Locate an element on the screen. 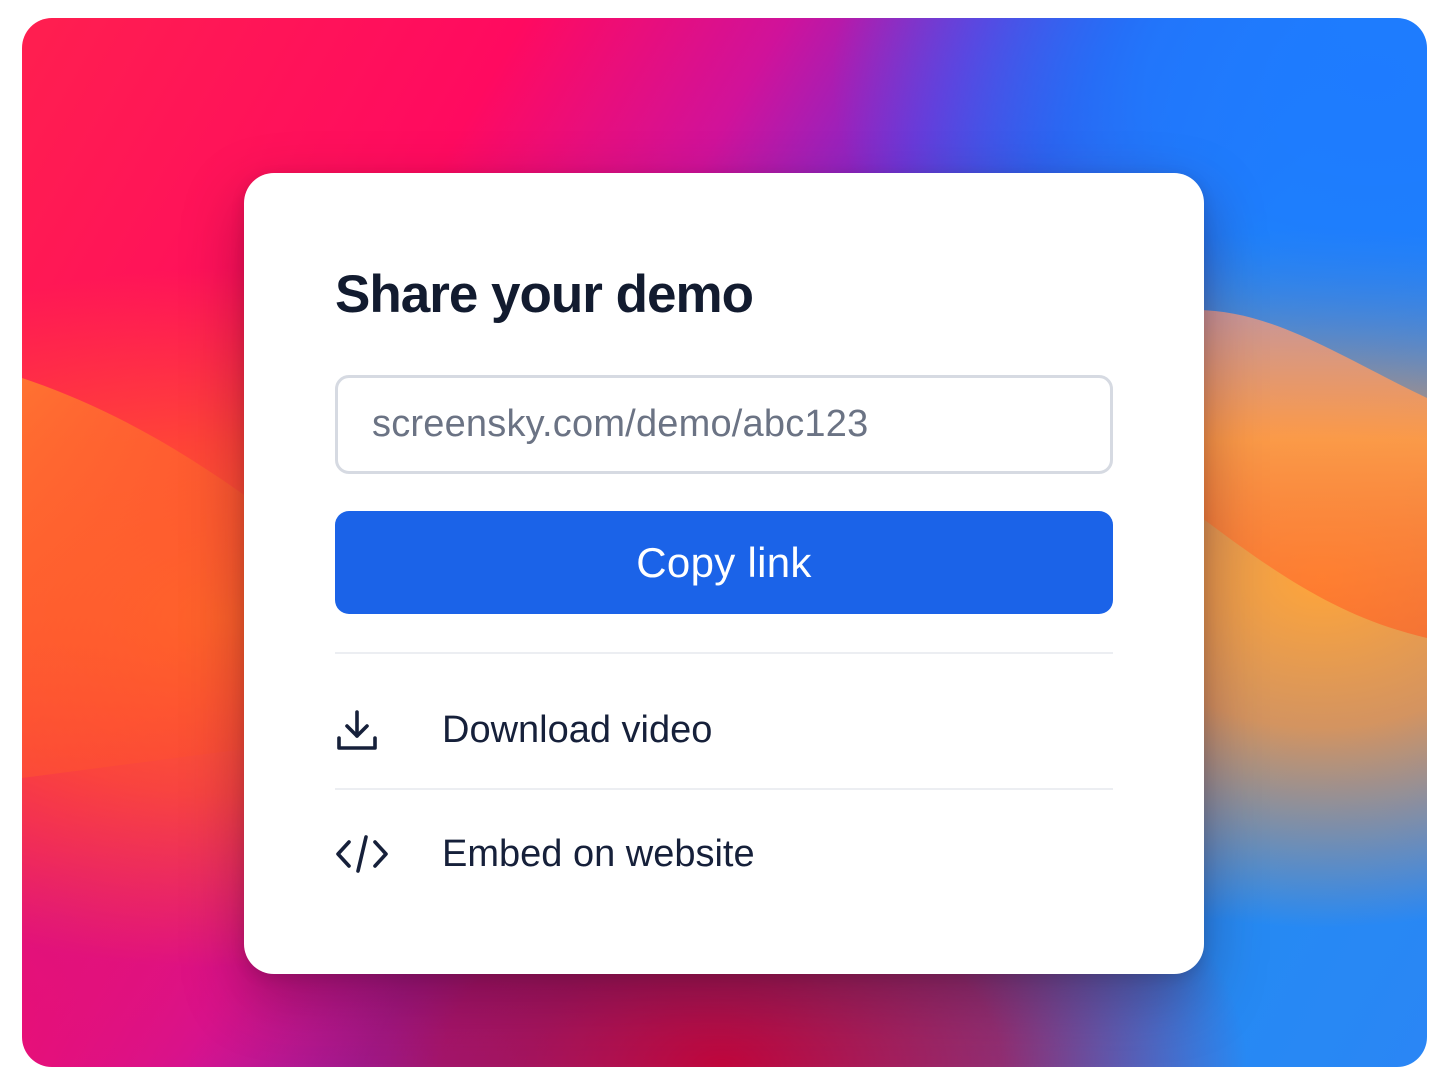 Image resolution: width=1448 pixels, height=1086 pixels. copy-link-label: Copy link is located at coordinates (724, 562).